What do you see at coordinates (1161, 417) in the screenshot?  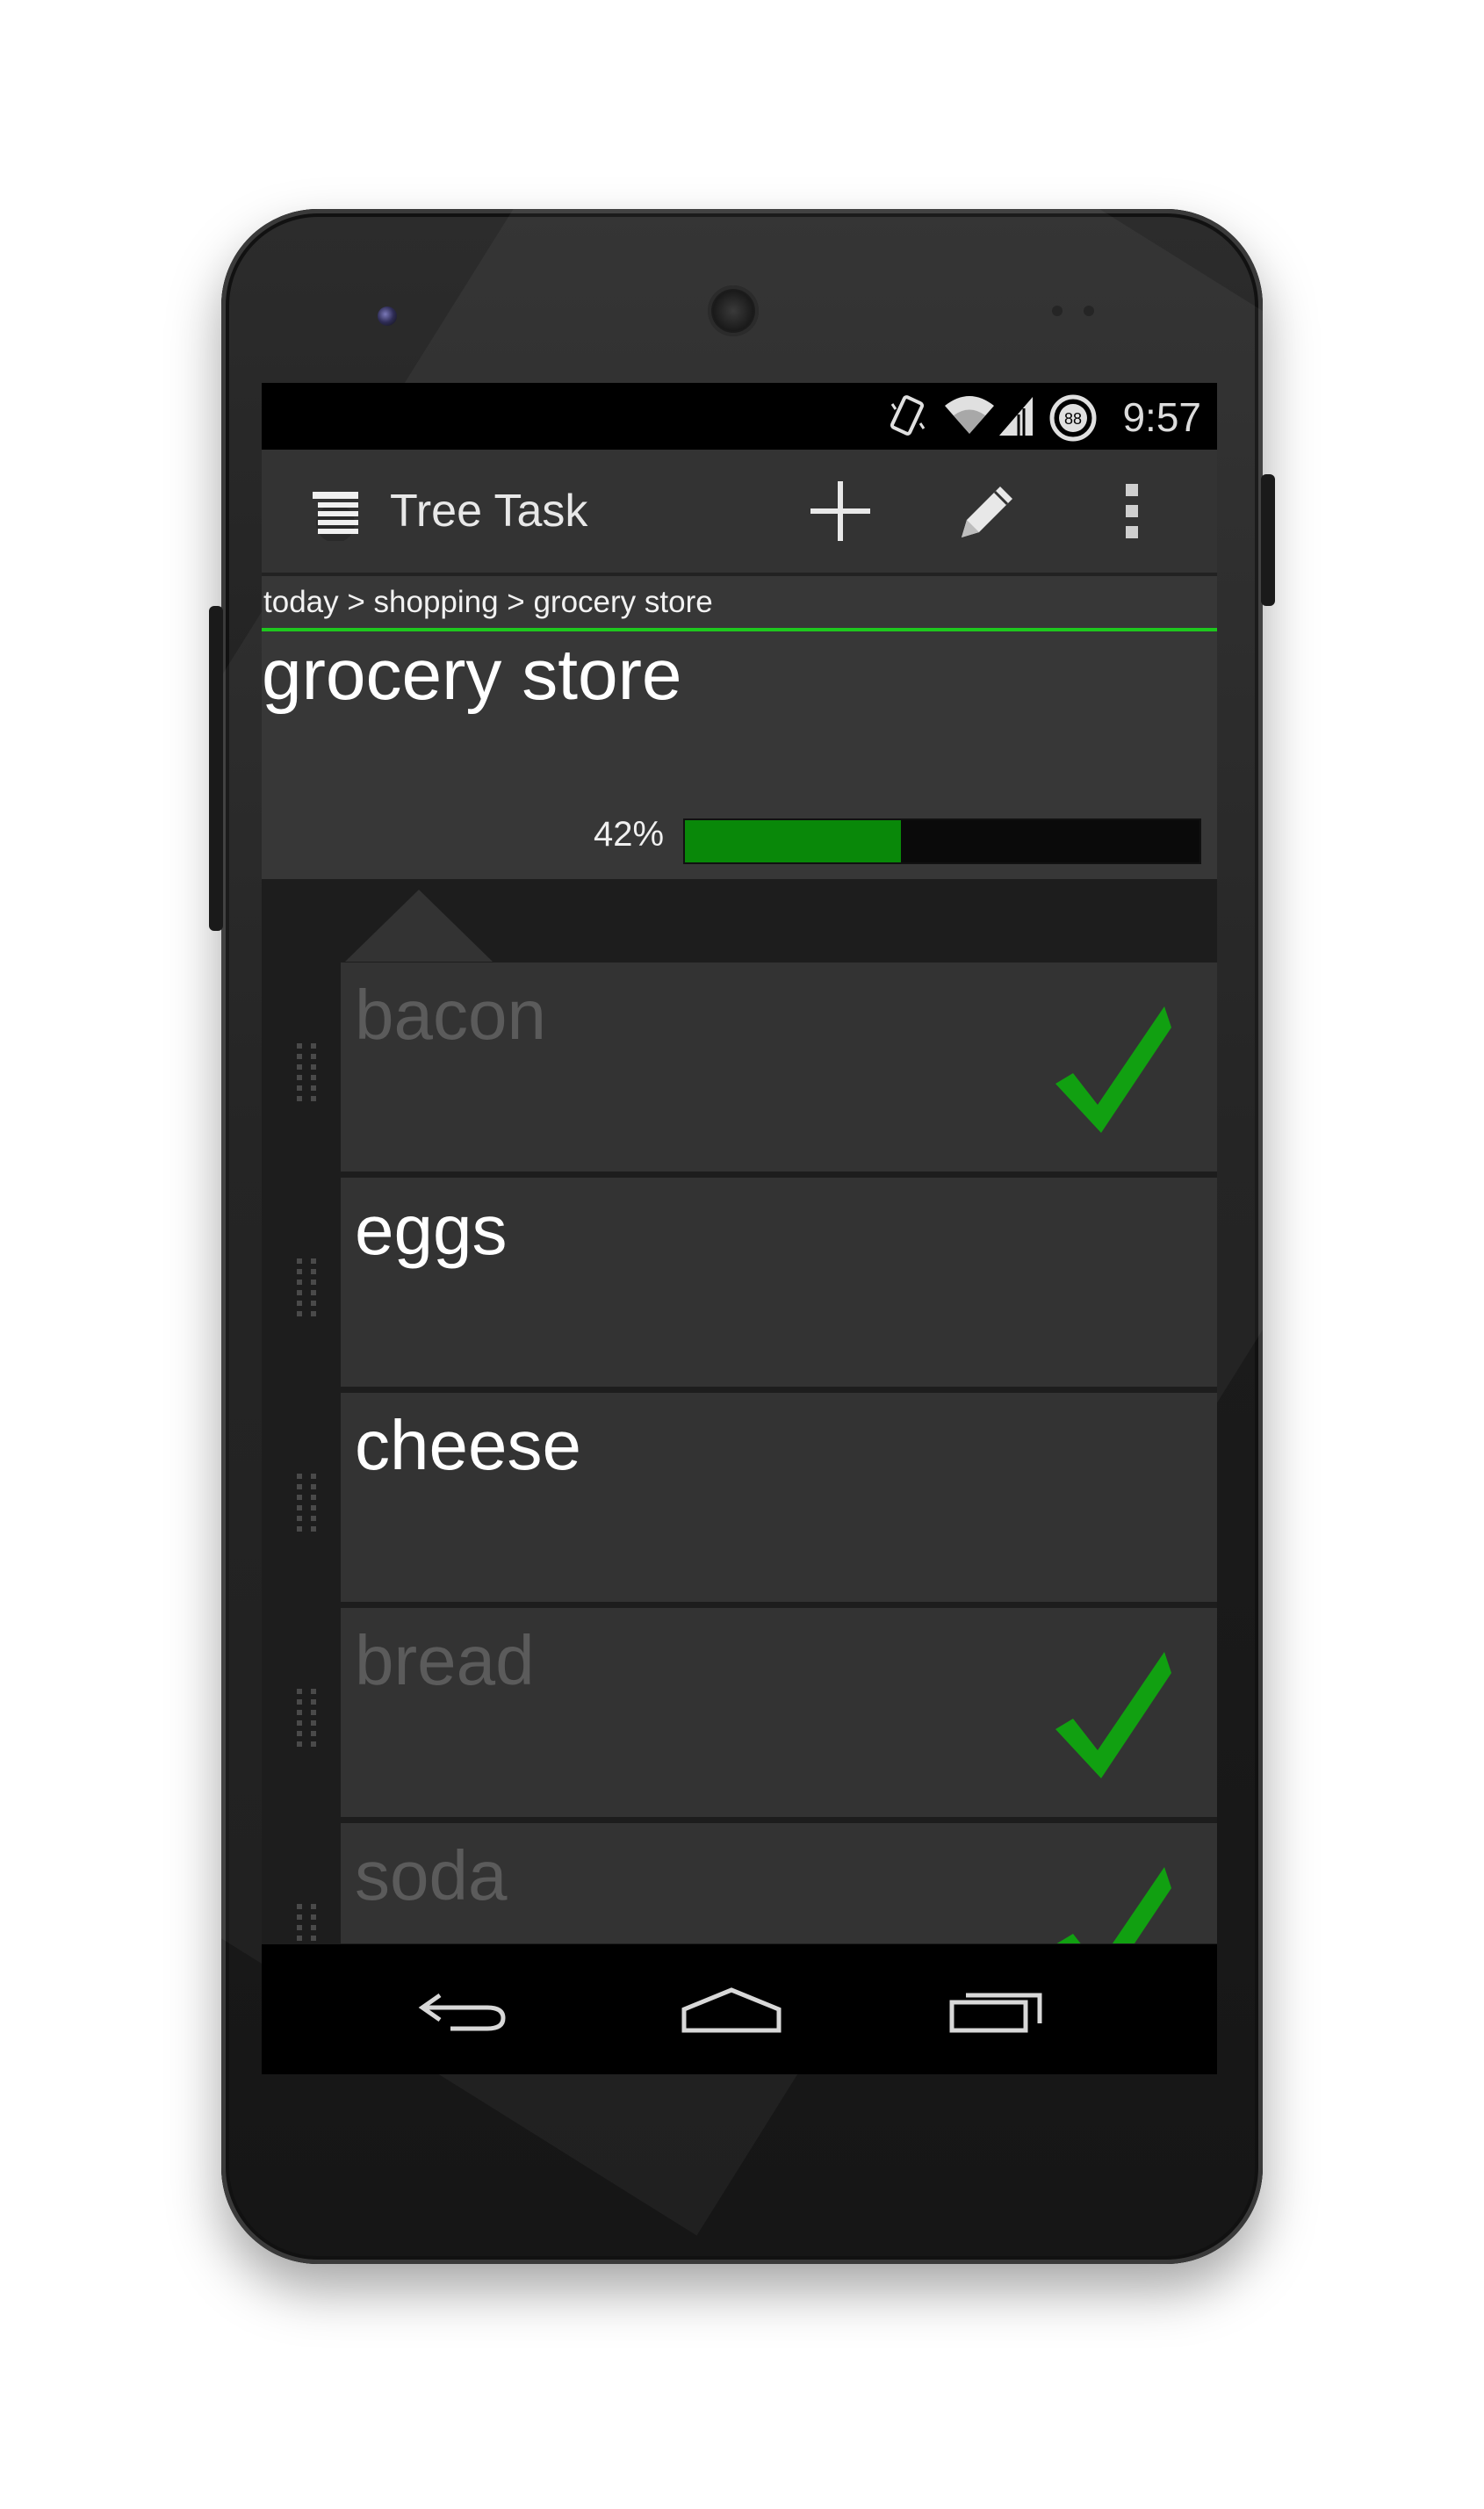 I see `clock: 9:57` at bounding box center [1161, 417].